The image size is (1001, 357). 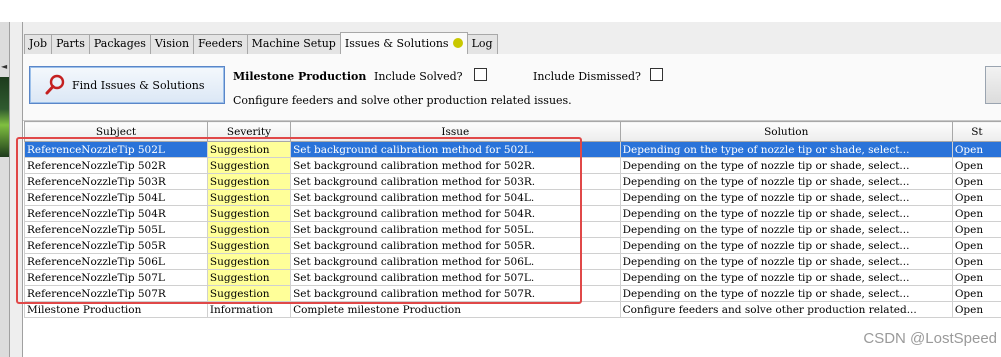 I want to click on cell-subject: ReferenceNozzleTip 503R, so click(x=116, y=181).